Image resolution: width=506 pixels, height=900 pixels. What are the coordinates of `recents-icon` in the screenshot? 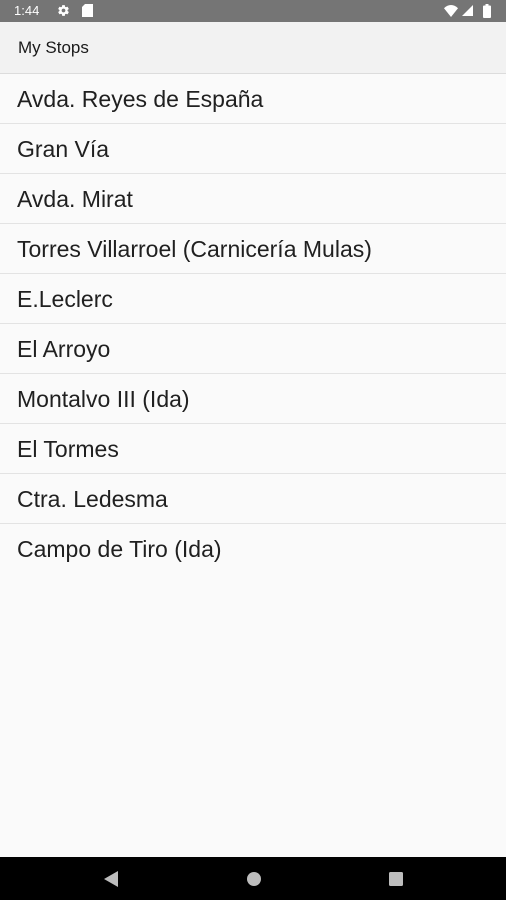 It's located at (396, 879).